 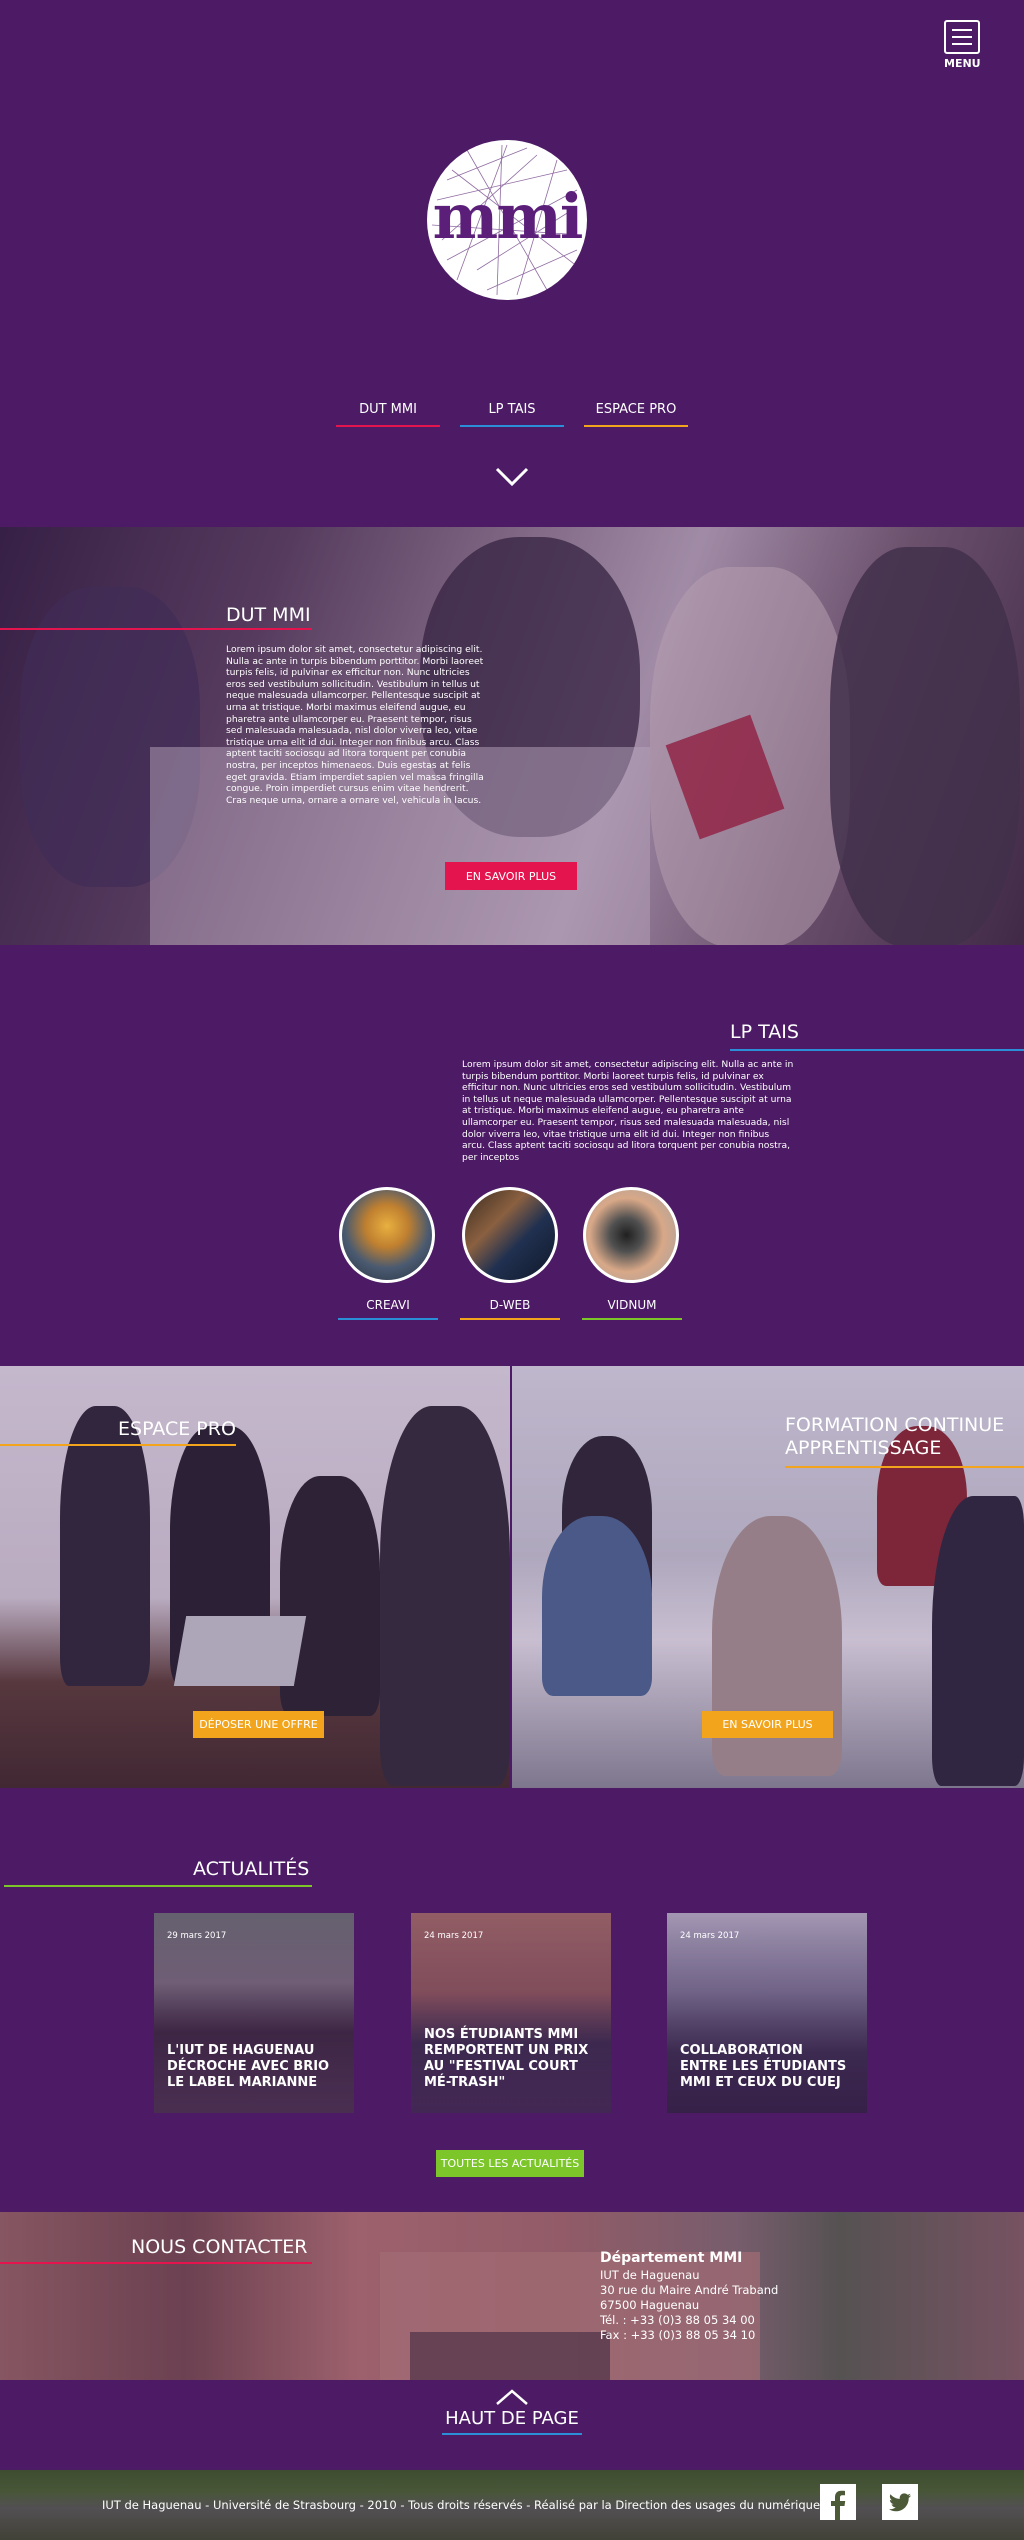 I want to click on menu-label: MENU, so click(x=962, y=63).